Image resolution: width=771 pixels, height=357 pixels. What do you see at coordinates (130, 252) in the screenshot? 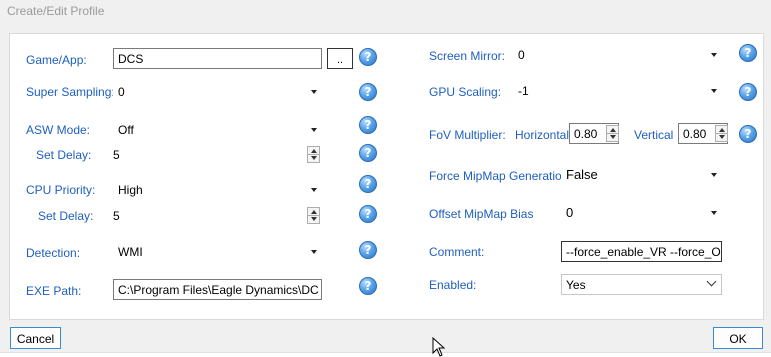
I see `detection-value: WMI` at bounding box center [130, 252].